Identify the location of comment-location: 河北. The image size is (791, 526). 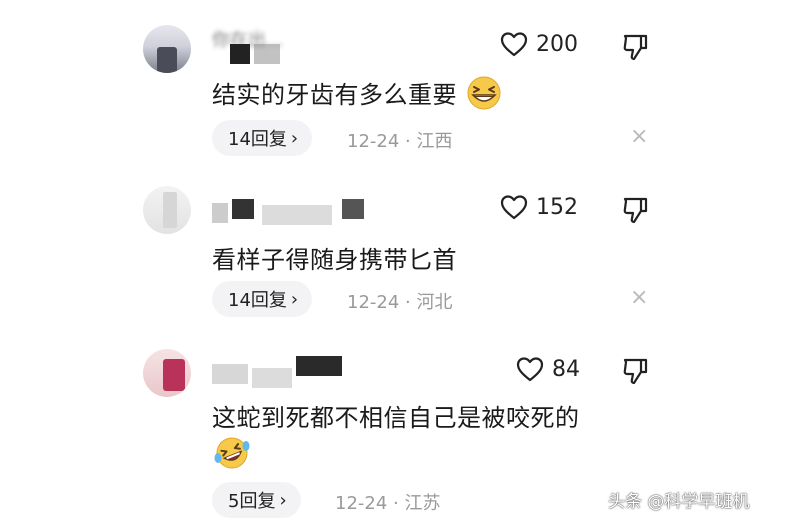
(434, 302).